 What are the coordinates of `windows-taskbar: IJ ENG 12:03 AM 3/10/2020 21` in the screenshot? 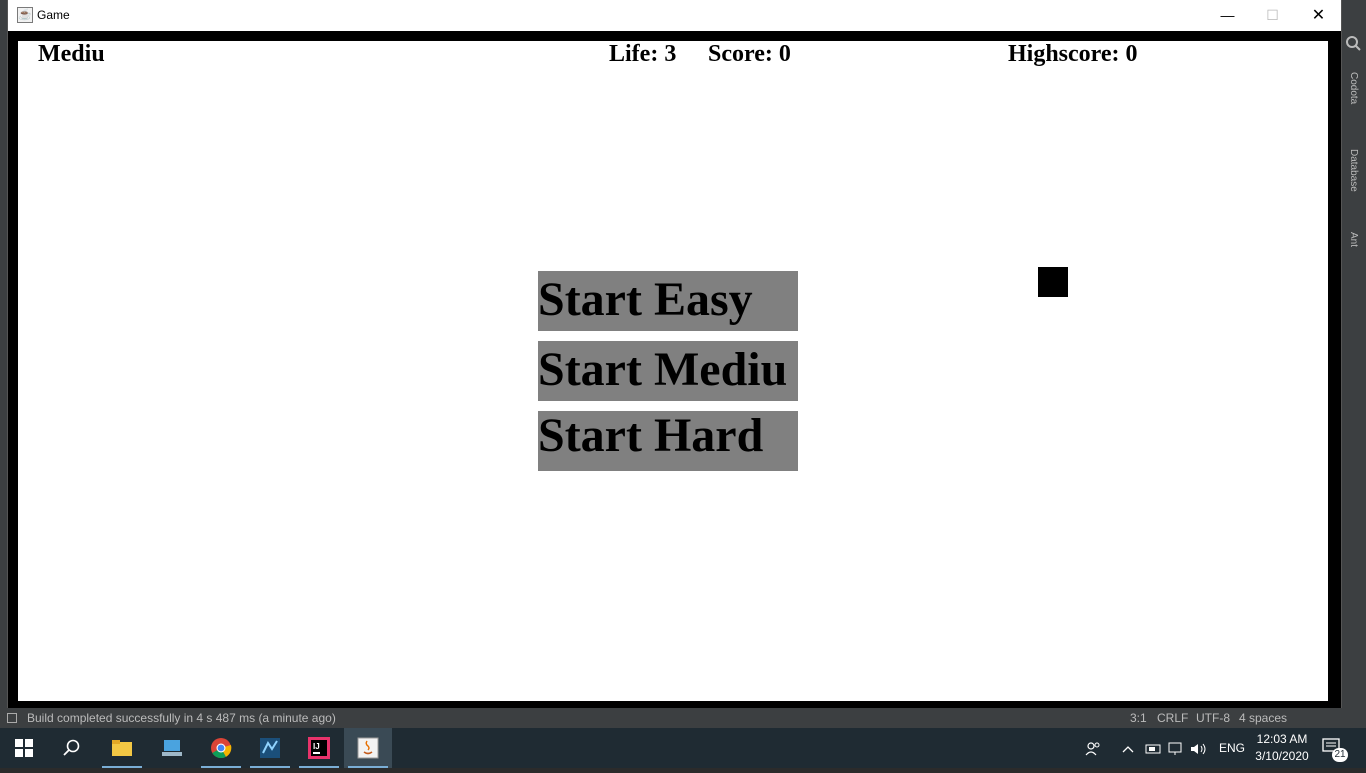 It's located at (683, 748).